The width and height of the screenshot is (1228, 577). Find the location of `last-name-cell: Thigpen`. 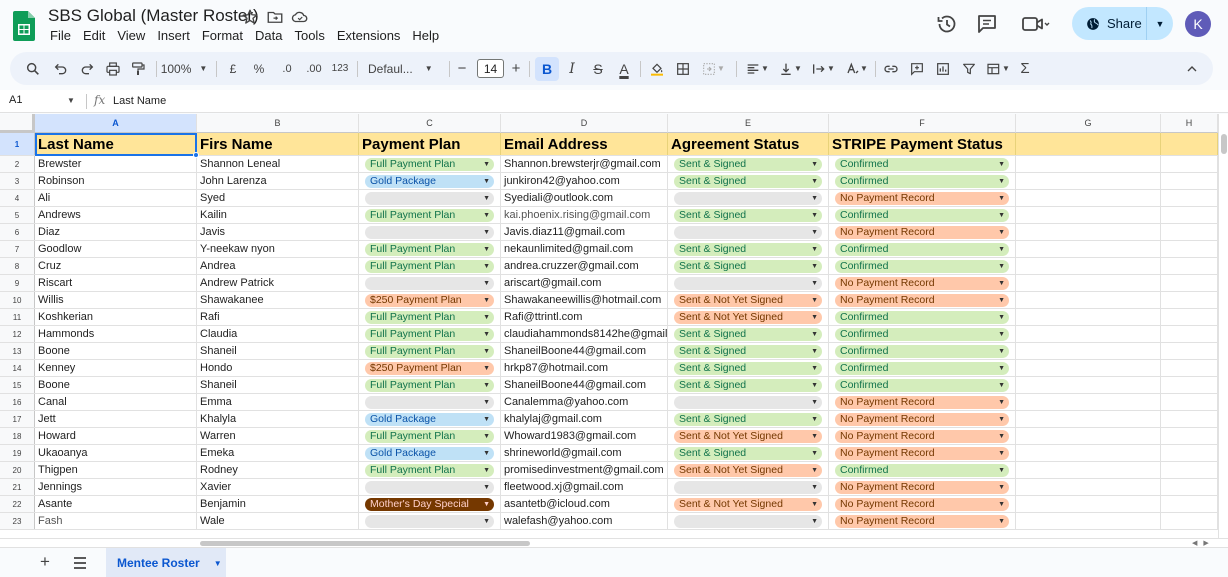

last-name-cell: Thigpen is located at coordinates (116, 470).